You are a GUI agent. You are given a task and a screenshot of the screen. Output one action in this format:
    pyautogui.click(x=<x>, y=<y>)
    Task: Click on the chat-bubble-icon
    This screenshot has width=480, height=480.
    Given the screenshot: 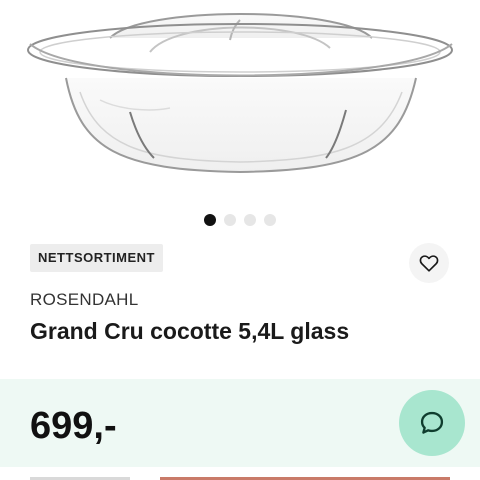 What is the action you would take?
    pyautogui.click(x=432, y=422)
    